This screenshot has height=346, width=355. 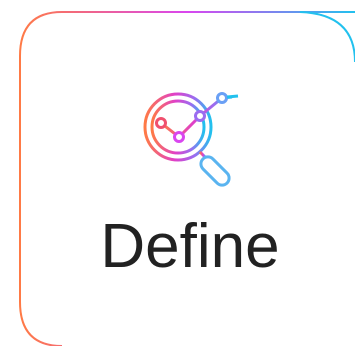 I want to click on card-title: Define, so click(x=190, y=246).